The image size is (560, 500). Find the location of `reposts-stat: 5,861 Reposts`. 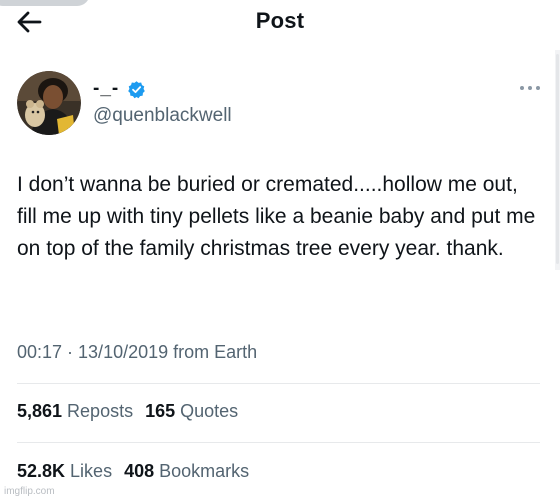

reposts-stat: 5,861 Reposts is located at coordinates (75, 411).